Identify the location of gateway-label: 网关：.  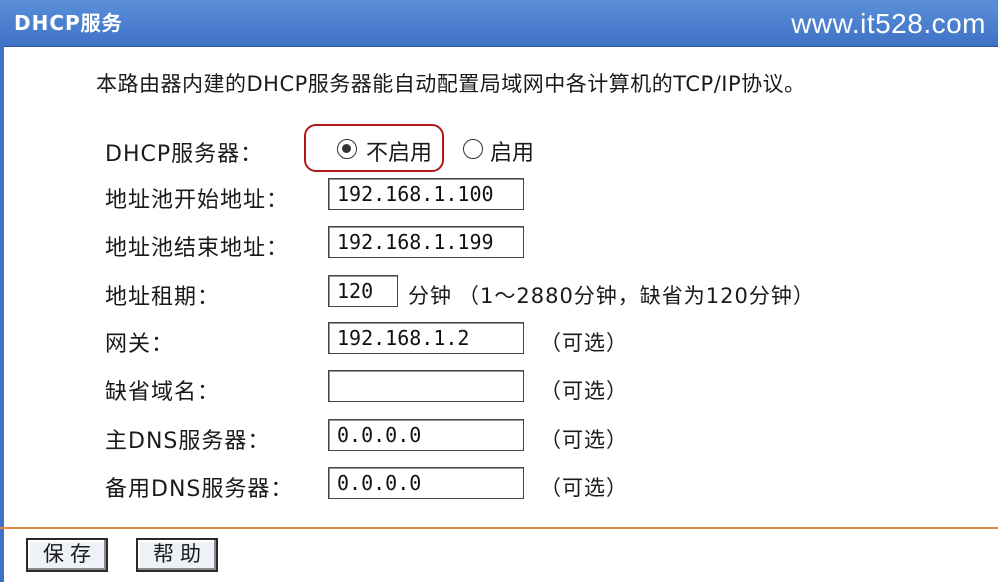
(140, 344).